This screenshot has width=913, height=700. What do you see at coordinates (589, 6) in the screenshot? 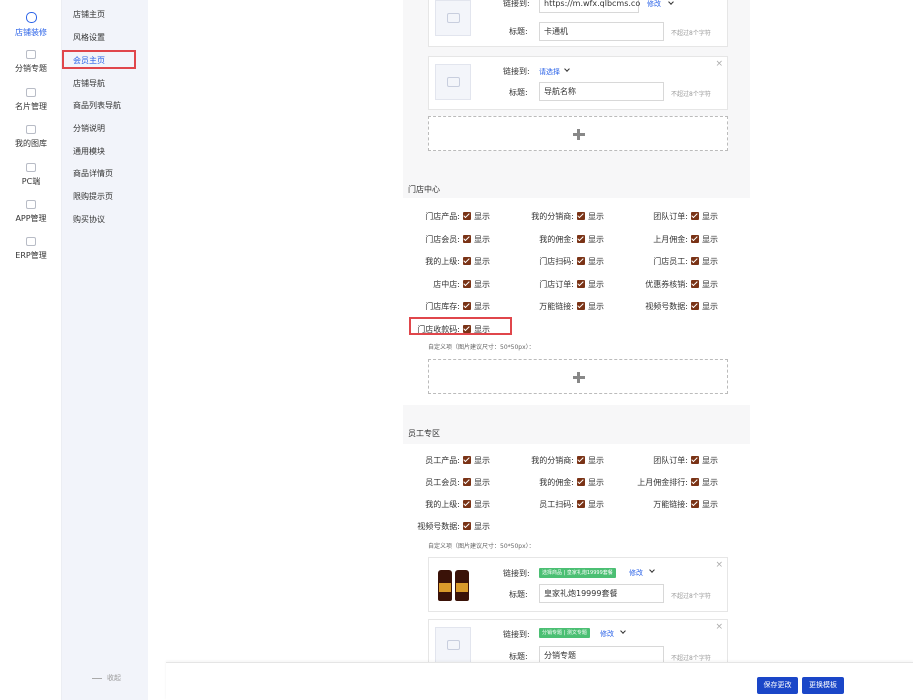
I see `link-url-field: https://m.wfx.qlbcms.co` at bounding box center [589, 6].